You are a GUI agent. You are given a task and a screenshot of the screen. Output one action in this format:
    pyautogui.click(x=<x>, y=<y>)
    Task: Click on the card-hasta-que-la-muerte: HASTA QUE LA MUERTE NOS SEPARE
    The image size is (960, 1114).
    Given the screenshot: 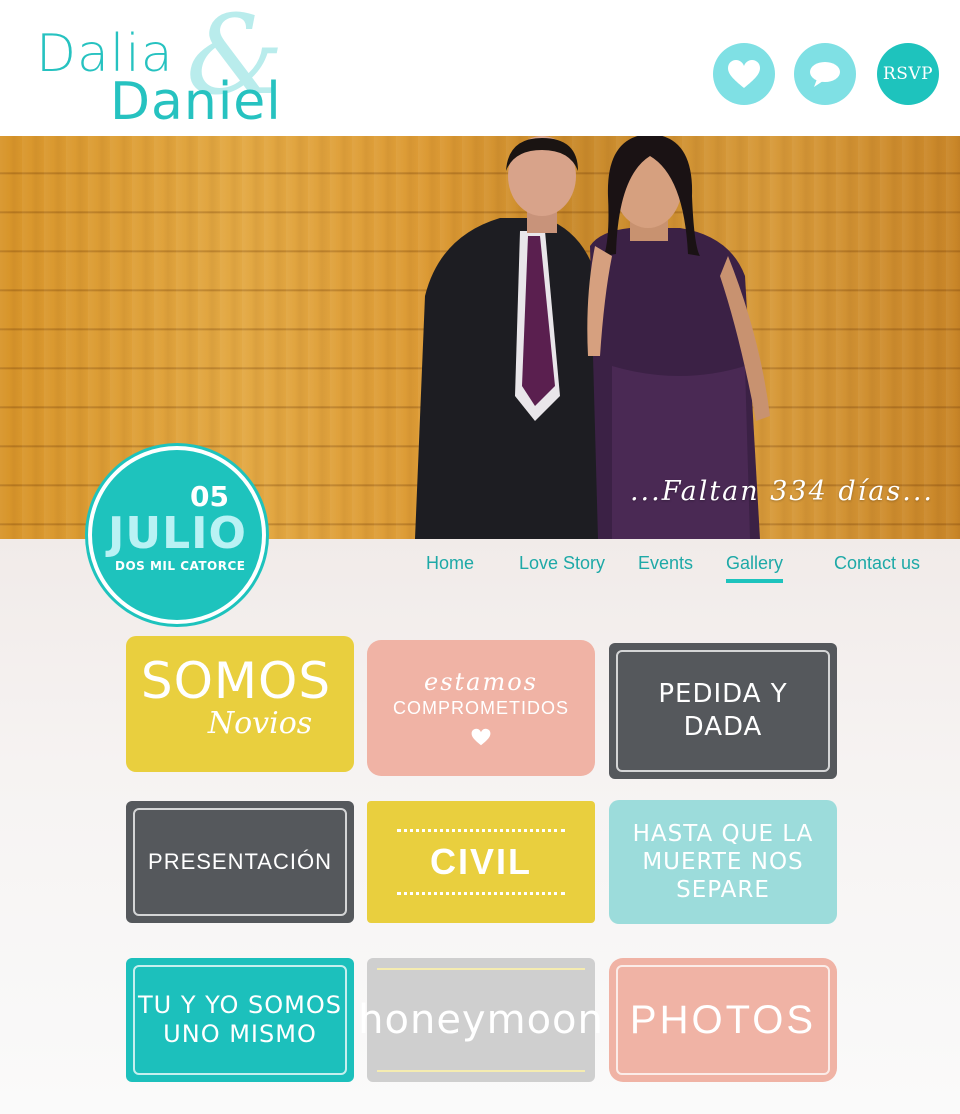 What is the action you would take?
    pyautogui.click(x=723, y=862)
    